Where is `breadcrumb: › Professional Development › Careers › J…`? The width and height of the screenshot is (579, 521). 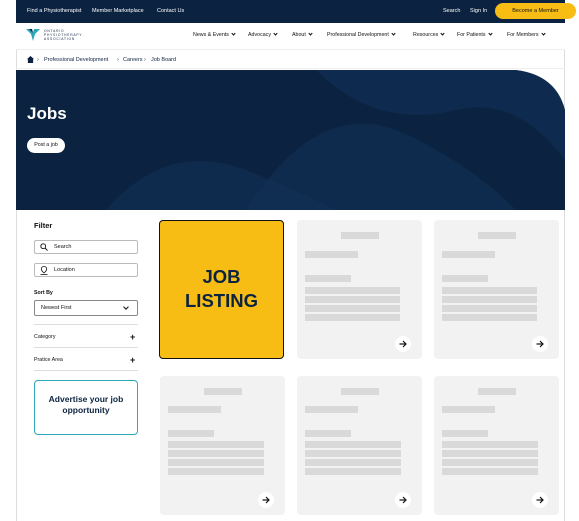
breadcrumb: › Professional Development › Careers › J… is located at coordinates (290, 59).